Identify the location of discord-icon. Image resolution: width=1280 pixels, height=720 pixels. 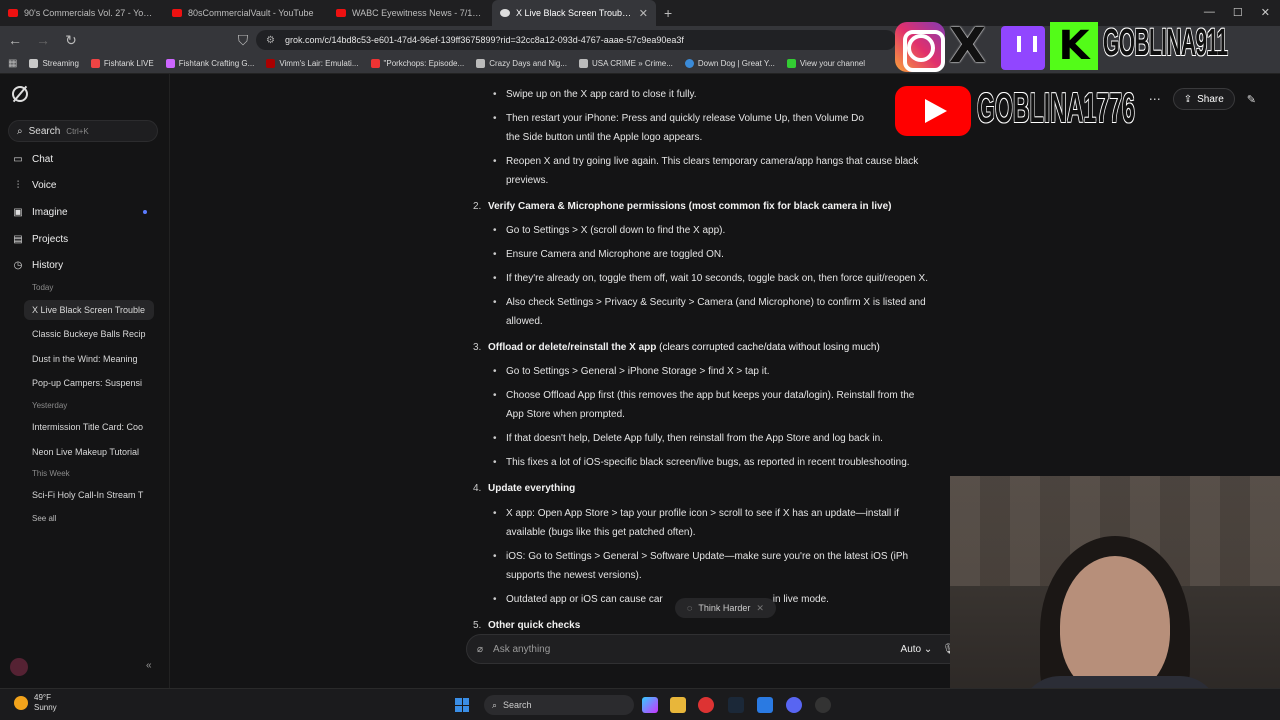
(794, 705).